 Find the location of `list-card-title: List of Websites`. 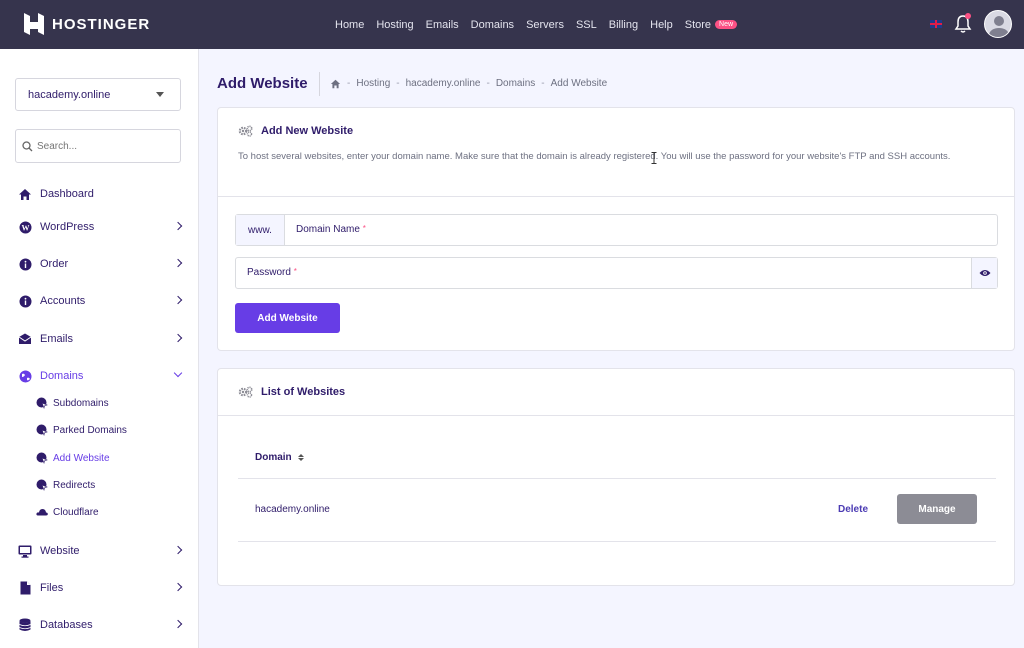

list-card-title: List of Websites is located at coordinates (291, 392).